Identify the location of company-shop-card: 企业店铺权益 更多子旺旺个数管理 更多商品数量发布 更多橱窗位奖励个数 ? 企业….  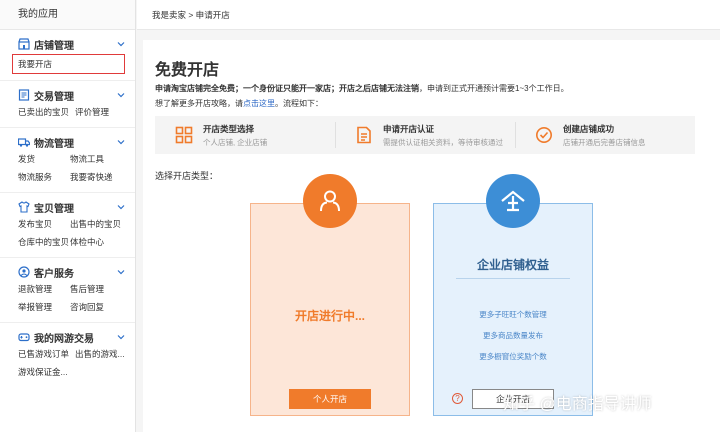
(513, 295).